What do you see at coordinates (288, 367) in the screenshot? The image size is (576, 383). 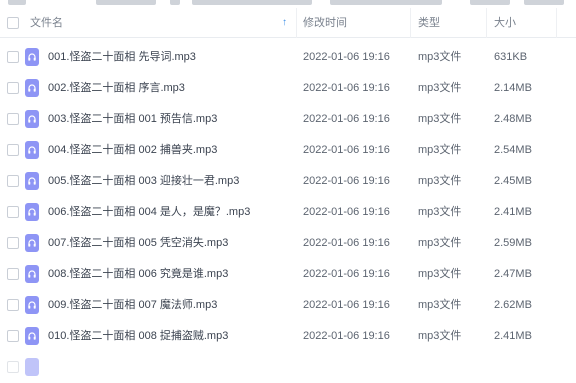 I see `table-row` at bounding box center [288, 367].